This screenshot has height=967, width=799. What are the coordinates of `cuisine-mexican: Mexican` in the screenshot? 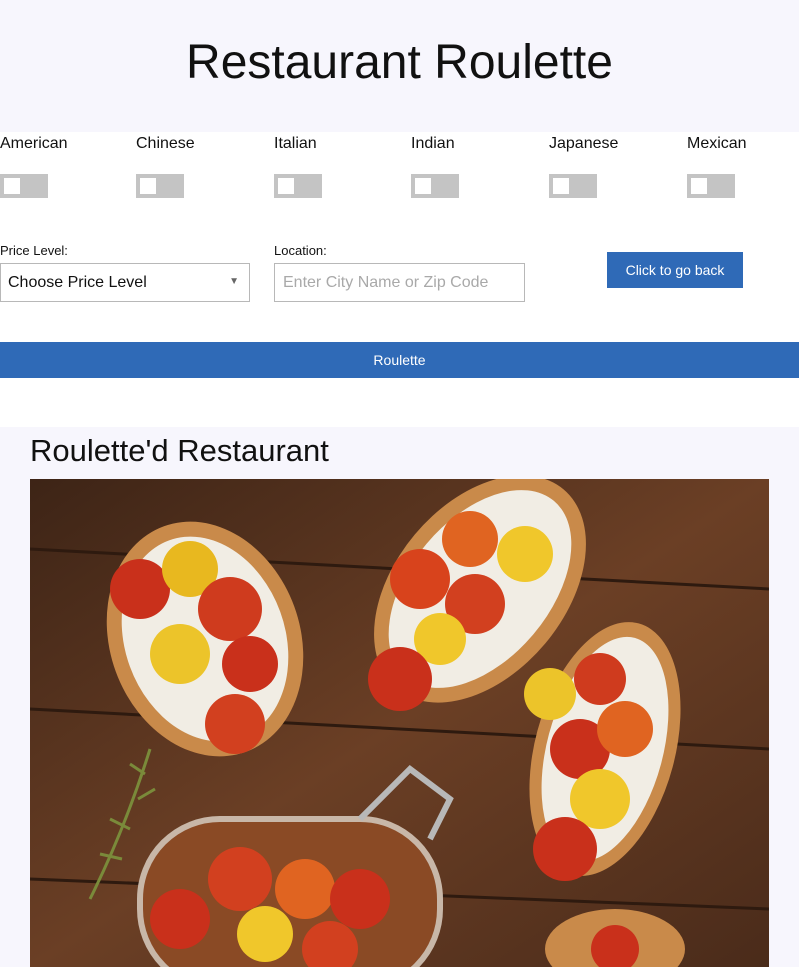 It's located at (743, 166).